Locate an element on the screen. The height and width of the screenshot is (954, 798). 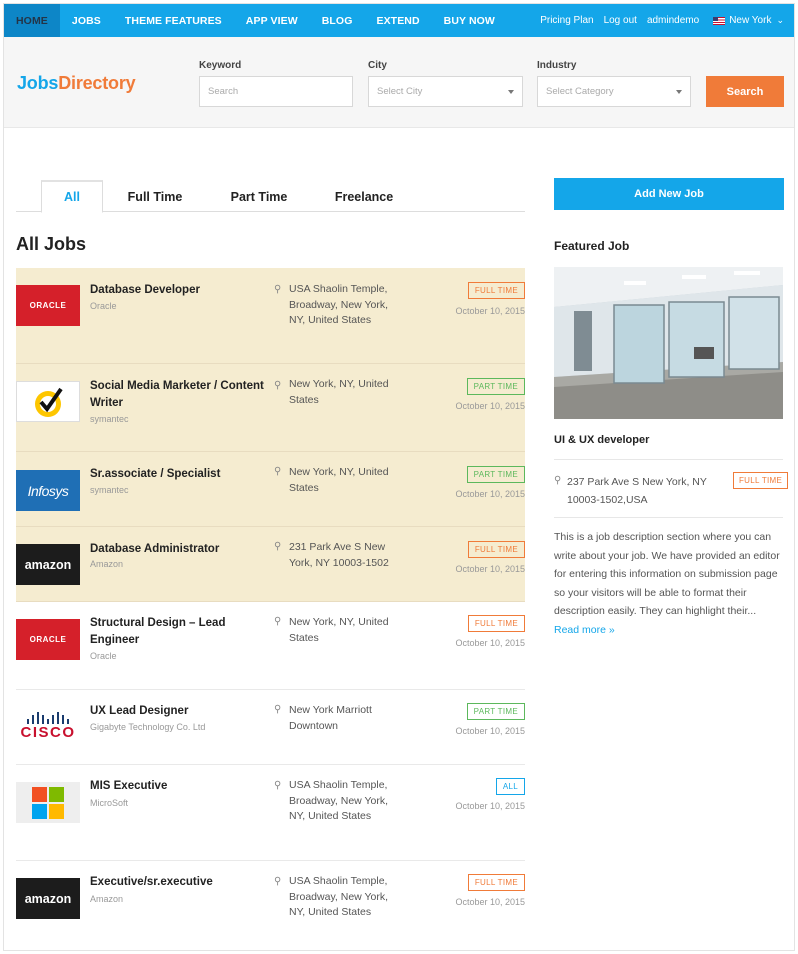
city-select: Select City is located at coordinates (445, 91).